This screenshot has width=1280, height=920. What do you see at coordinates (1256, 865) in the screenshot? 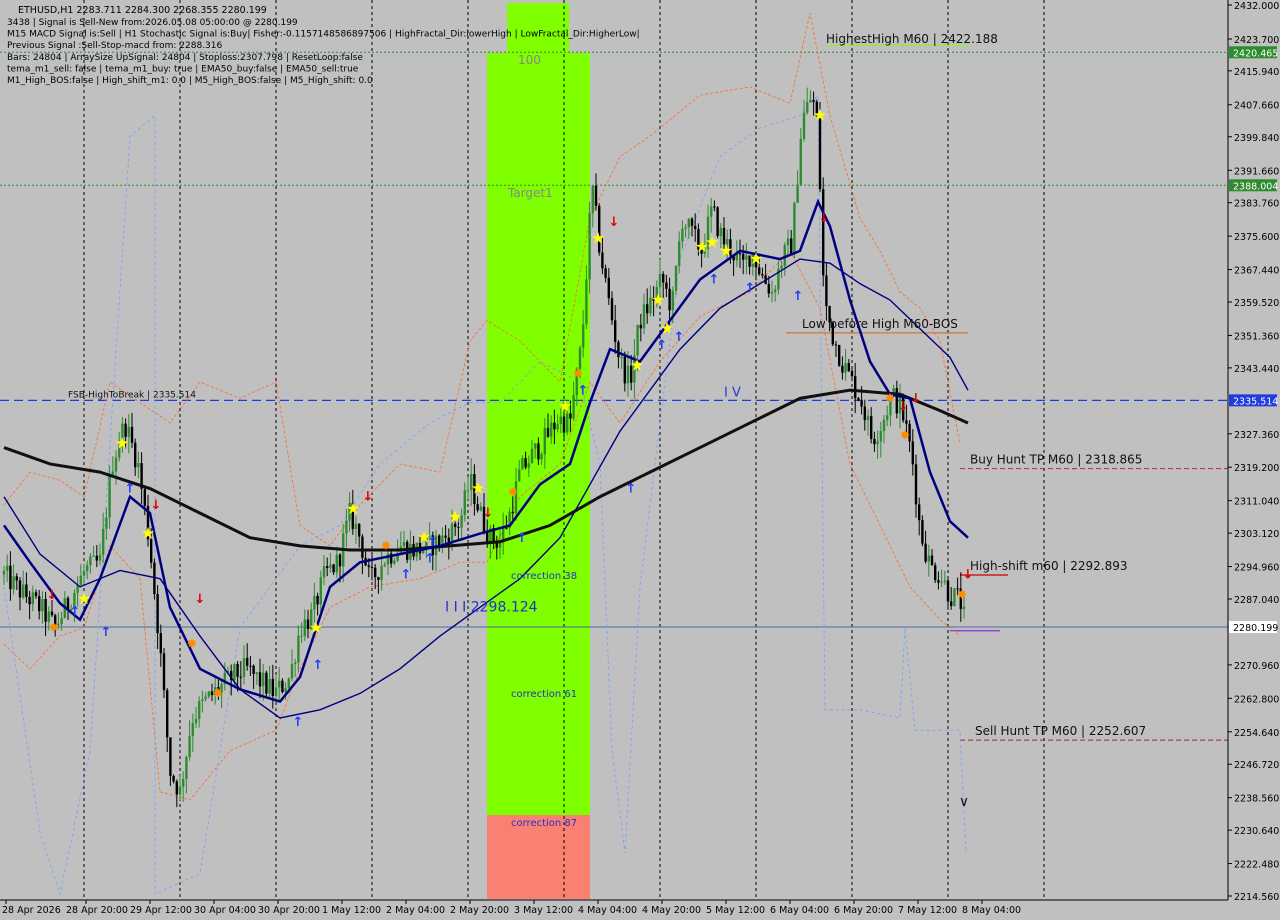
I see `y-tick-label: 2222.480` at bounding box center [1256, 865].